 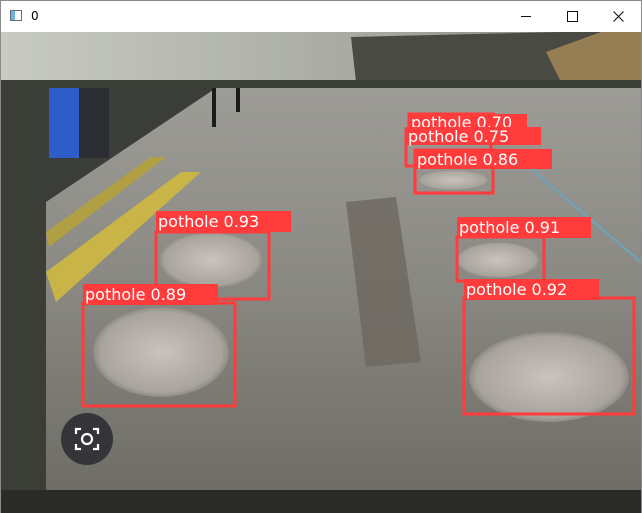 I want to click on phone-bottom, so click(x=321, y=501).